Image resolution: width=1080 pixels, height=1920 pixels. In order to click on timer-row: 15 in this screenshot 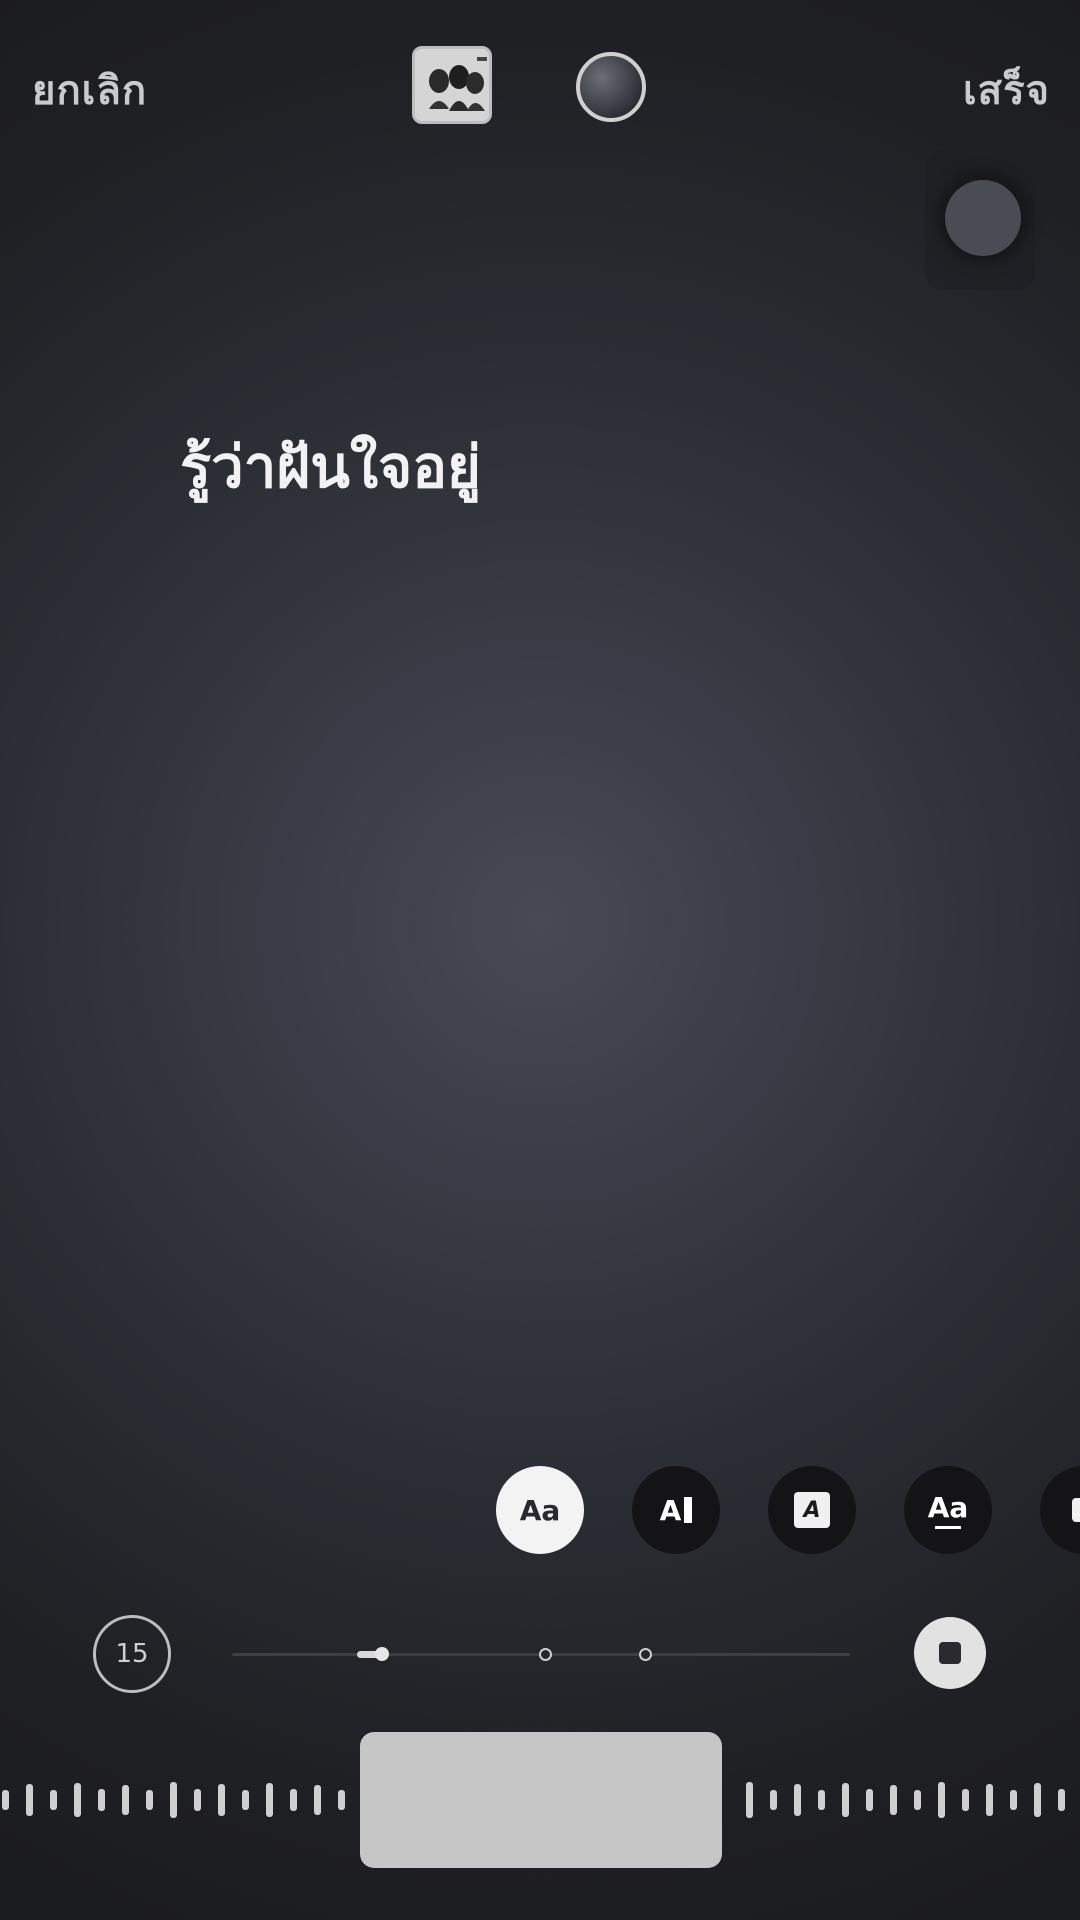, I will do `click(540, 1655)`.